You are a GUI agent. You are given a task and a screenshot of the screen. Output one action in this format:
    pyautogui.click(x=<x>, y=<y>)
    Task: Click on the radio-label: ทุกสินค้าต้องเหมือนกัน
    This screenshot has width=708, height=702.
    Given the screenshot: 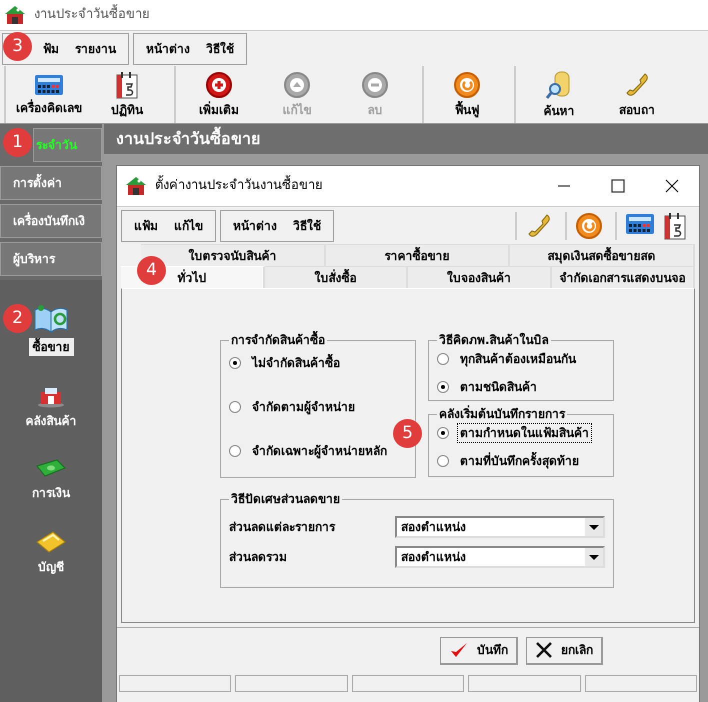 What is the action you would take?
    pyautogui.click(x=518, y=360)
    